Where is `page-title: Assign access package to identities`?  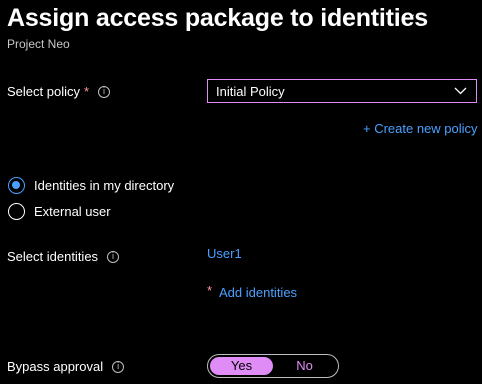
page-title: Assign access package to identities is located at coordinates (217, 18).